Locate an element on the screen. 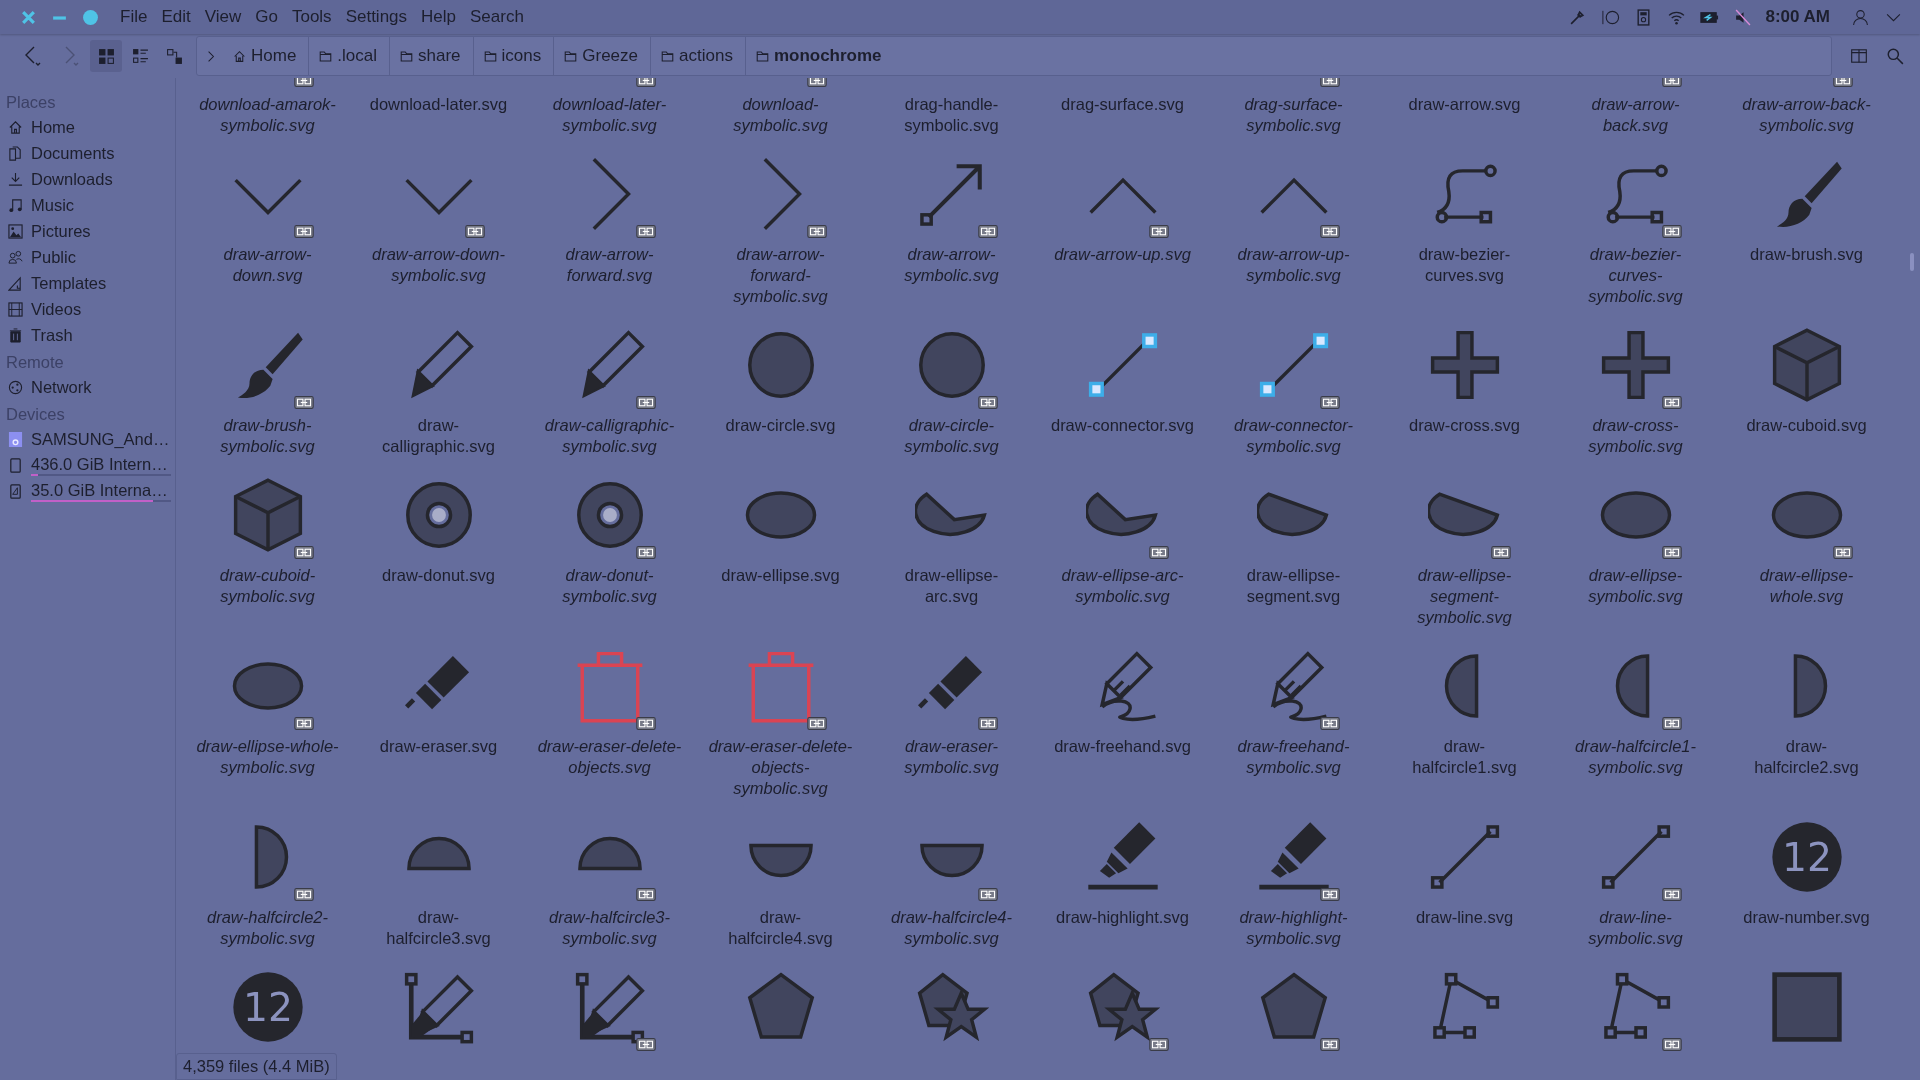  chevron-right-icon is located at coordinates (211, 56).